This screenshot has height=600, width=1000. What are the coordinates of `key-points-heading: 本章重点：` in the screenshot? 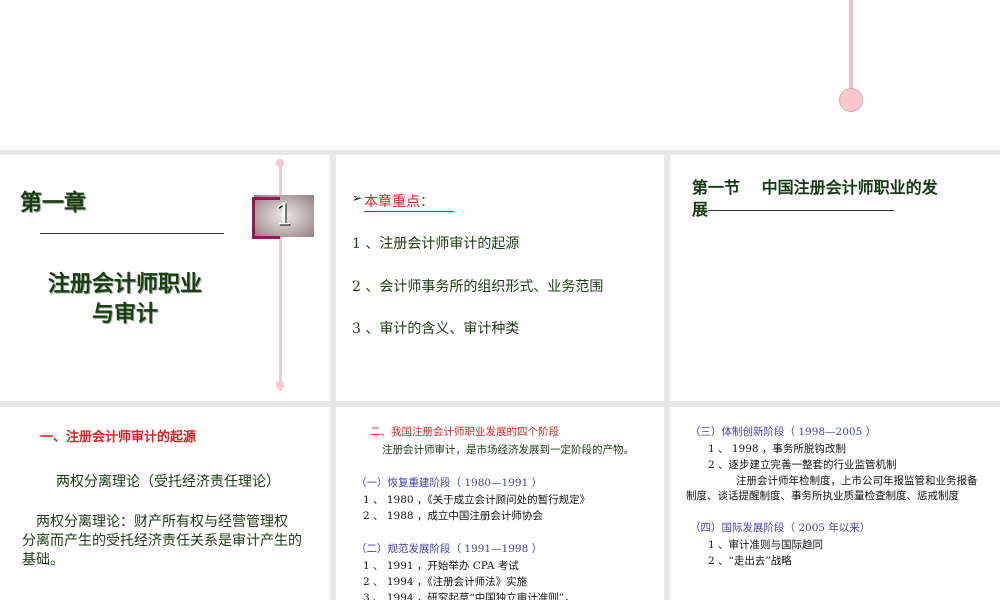 It's located at (409, 201).